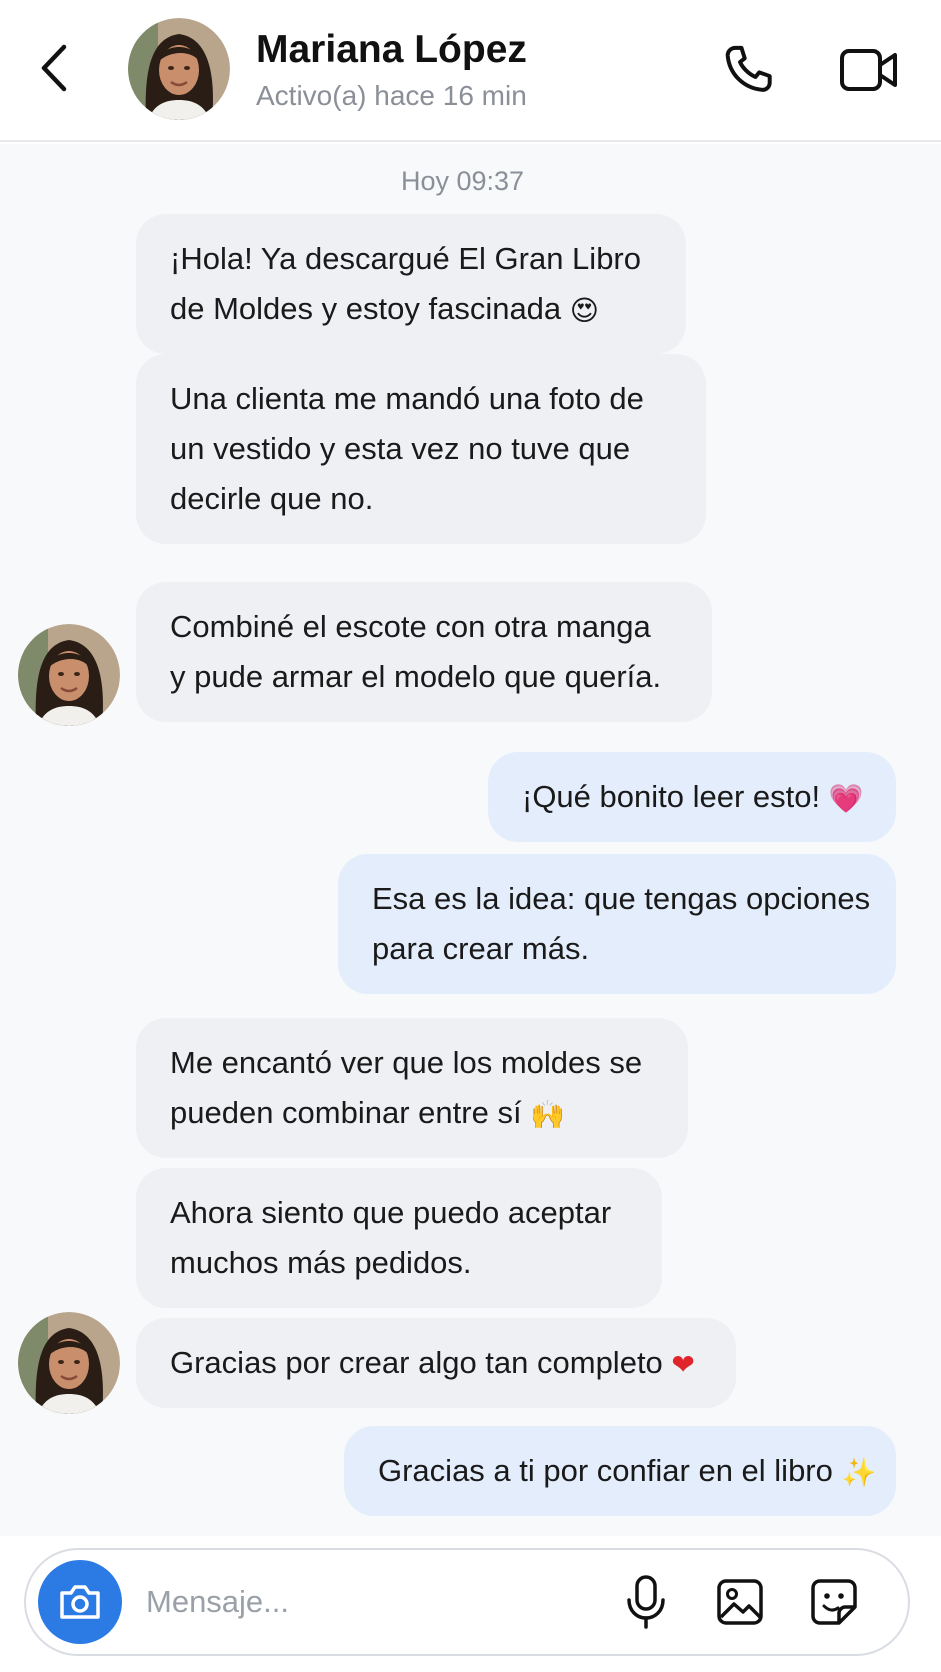 This screenshot has width=941, height=1672. I want to click on red-heart-emoji: ❤, so click(683, 1364).